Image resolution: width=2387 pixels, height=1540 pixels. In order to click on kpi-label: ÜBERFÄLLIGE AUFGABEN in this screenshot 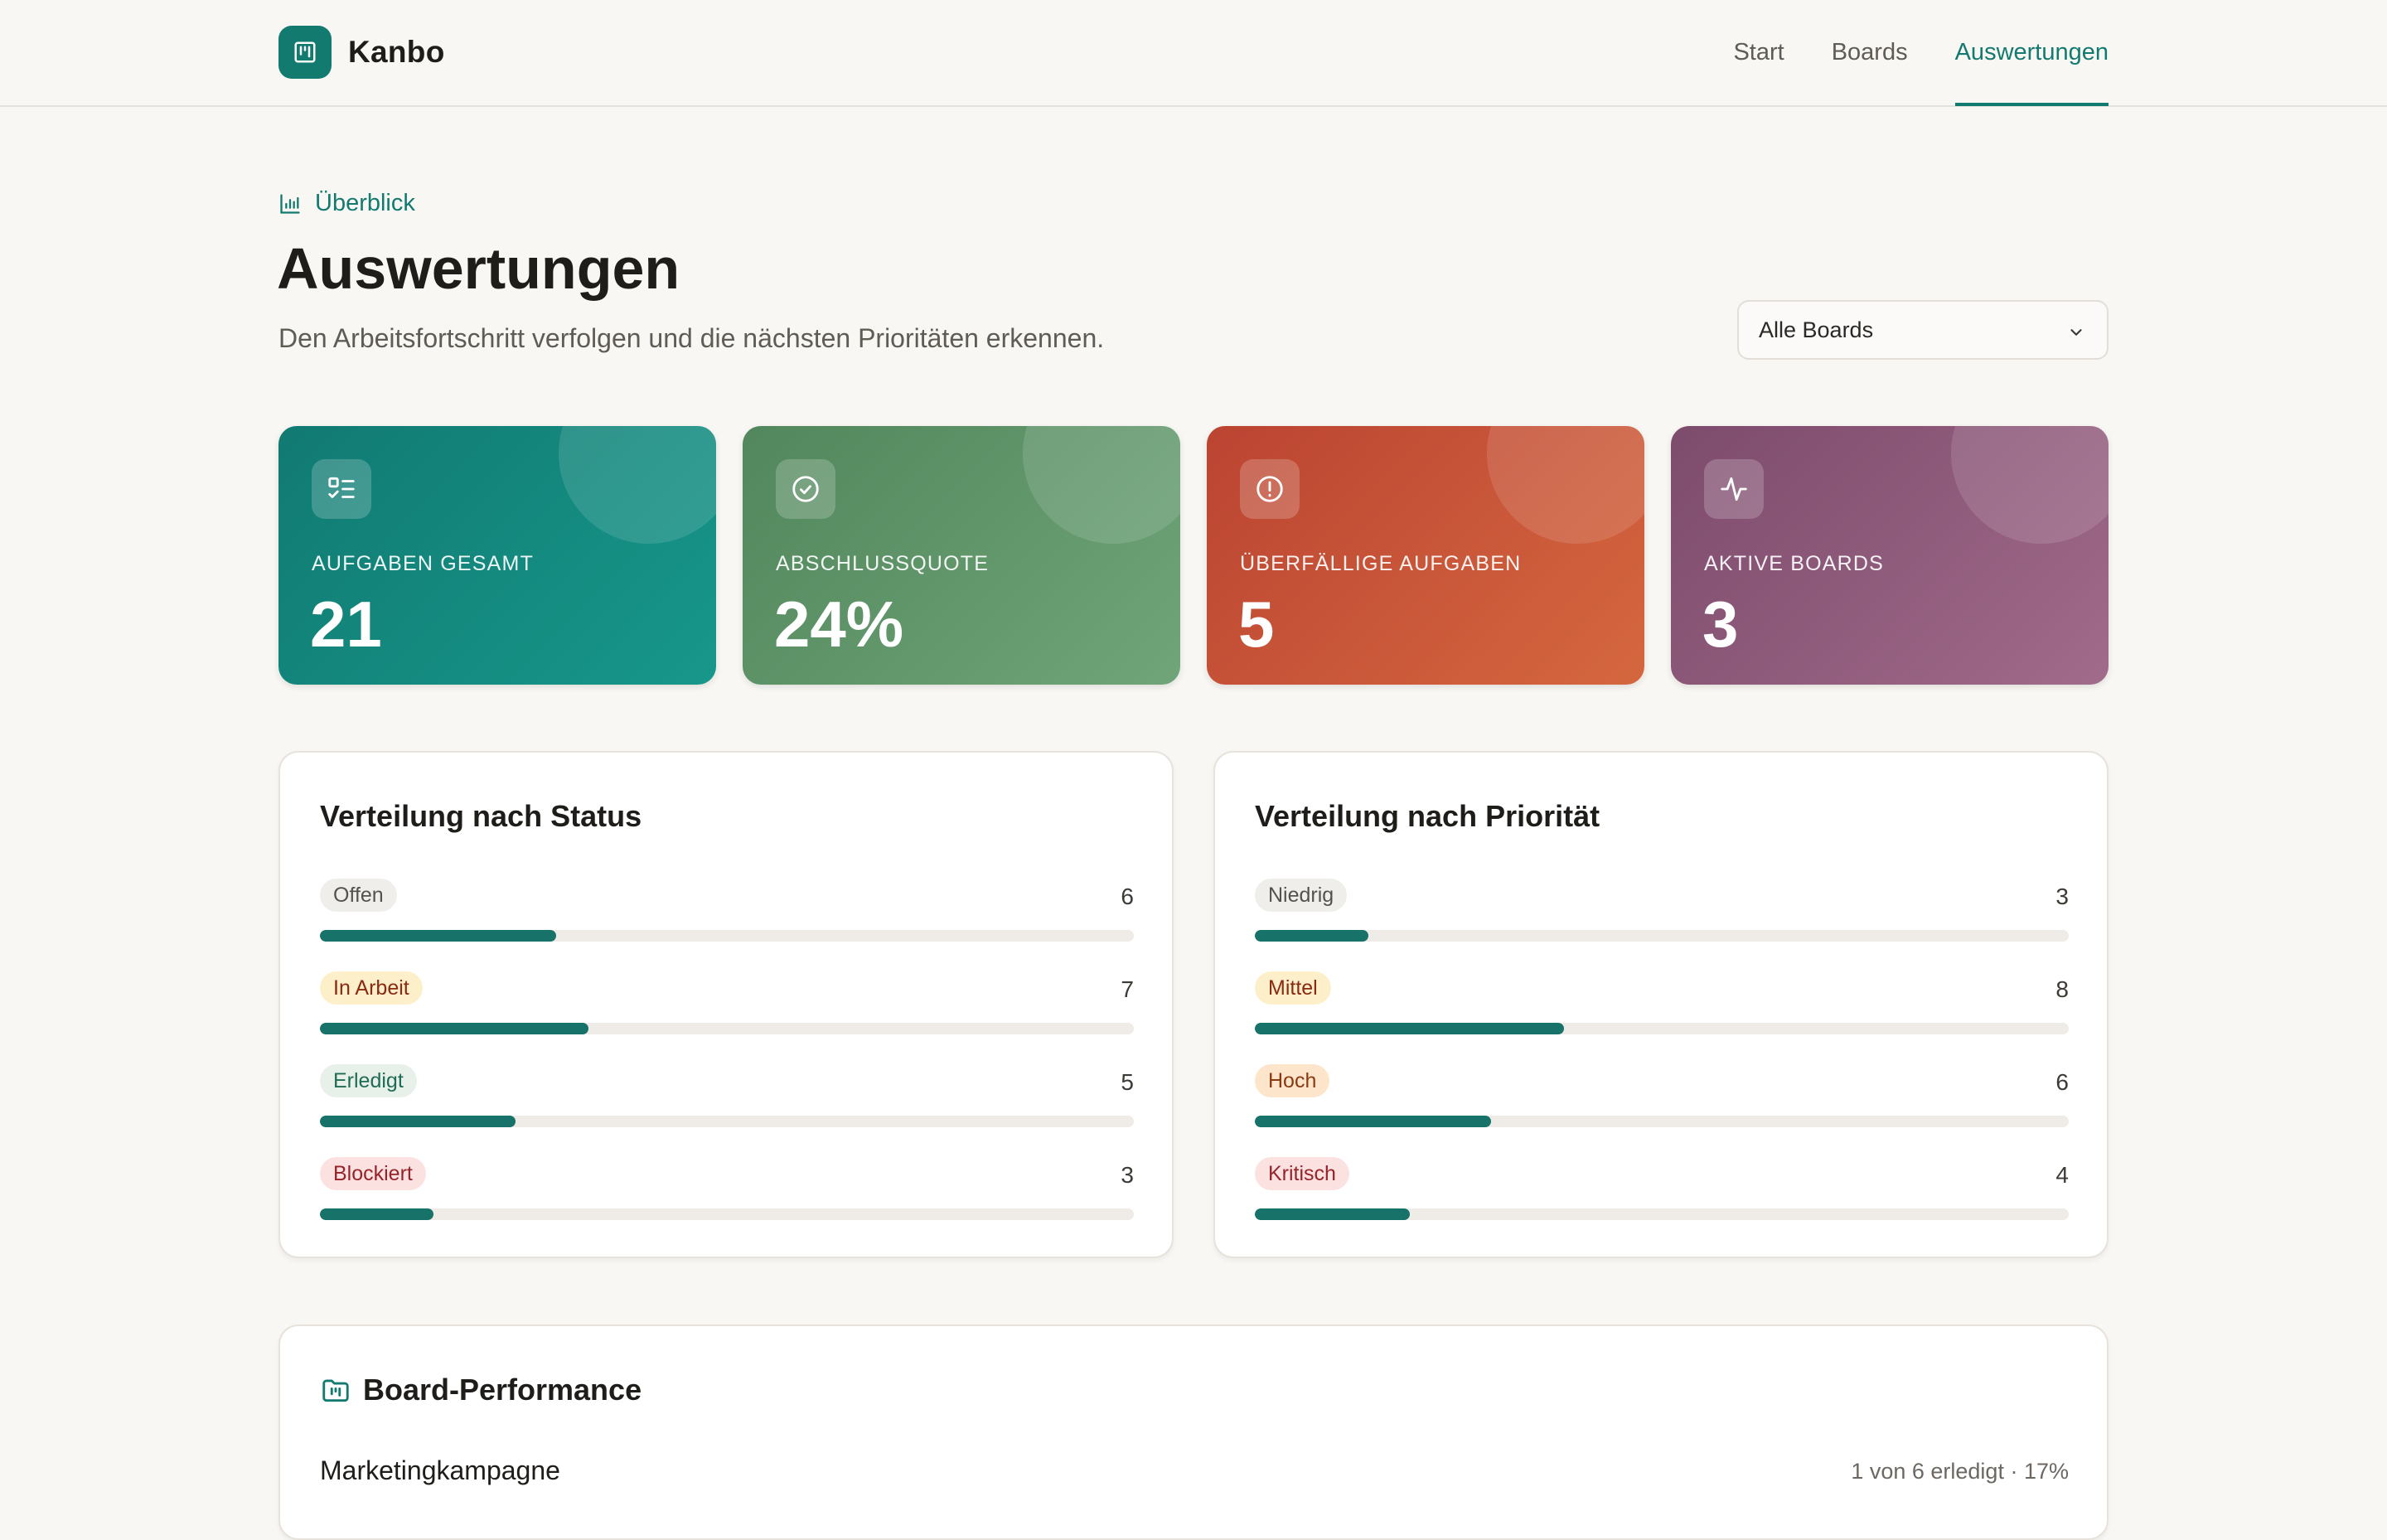, I will do `click(1381, 563)`.